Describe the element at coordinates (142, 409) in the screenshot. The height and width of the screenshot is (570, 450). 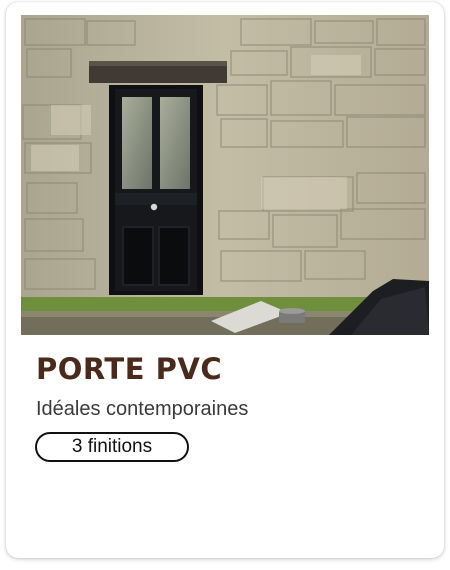
I see `product-subtitle: Idéales contemporaines` at that location.